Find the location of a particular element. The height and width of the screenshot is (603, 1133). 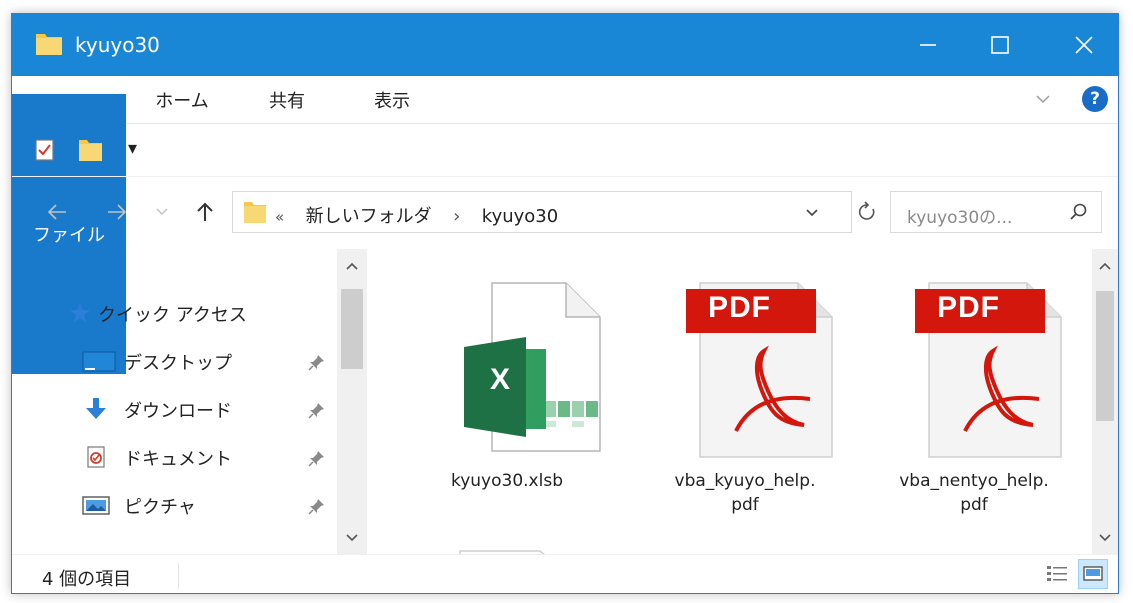

tab-share: 共有 is located at coordinates (287, 99).